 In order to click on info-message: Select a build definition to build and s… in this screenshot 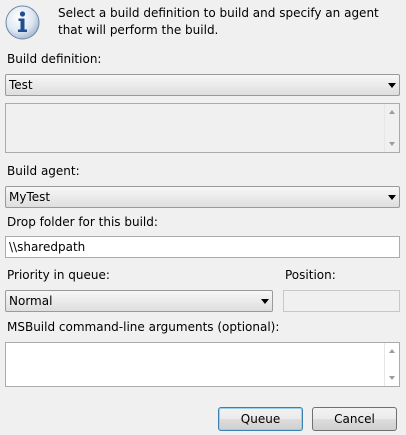, I will do `click(218, 21)`.